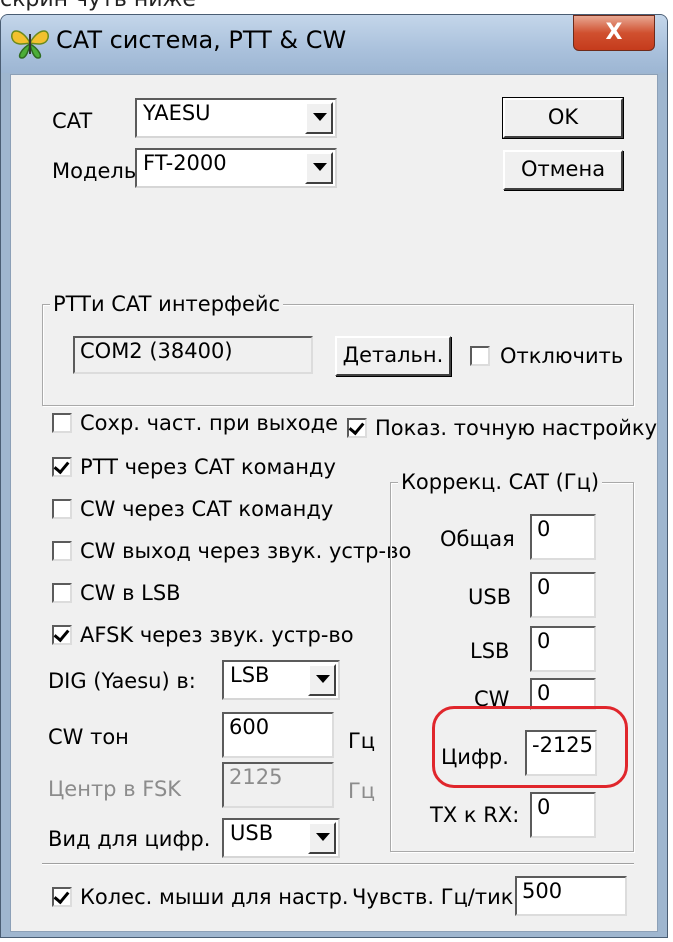 The image size is (673, 942). I want to click on digital-mode-label: Вид для цифр., so click(129, 839).